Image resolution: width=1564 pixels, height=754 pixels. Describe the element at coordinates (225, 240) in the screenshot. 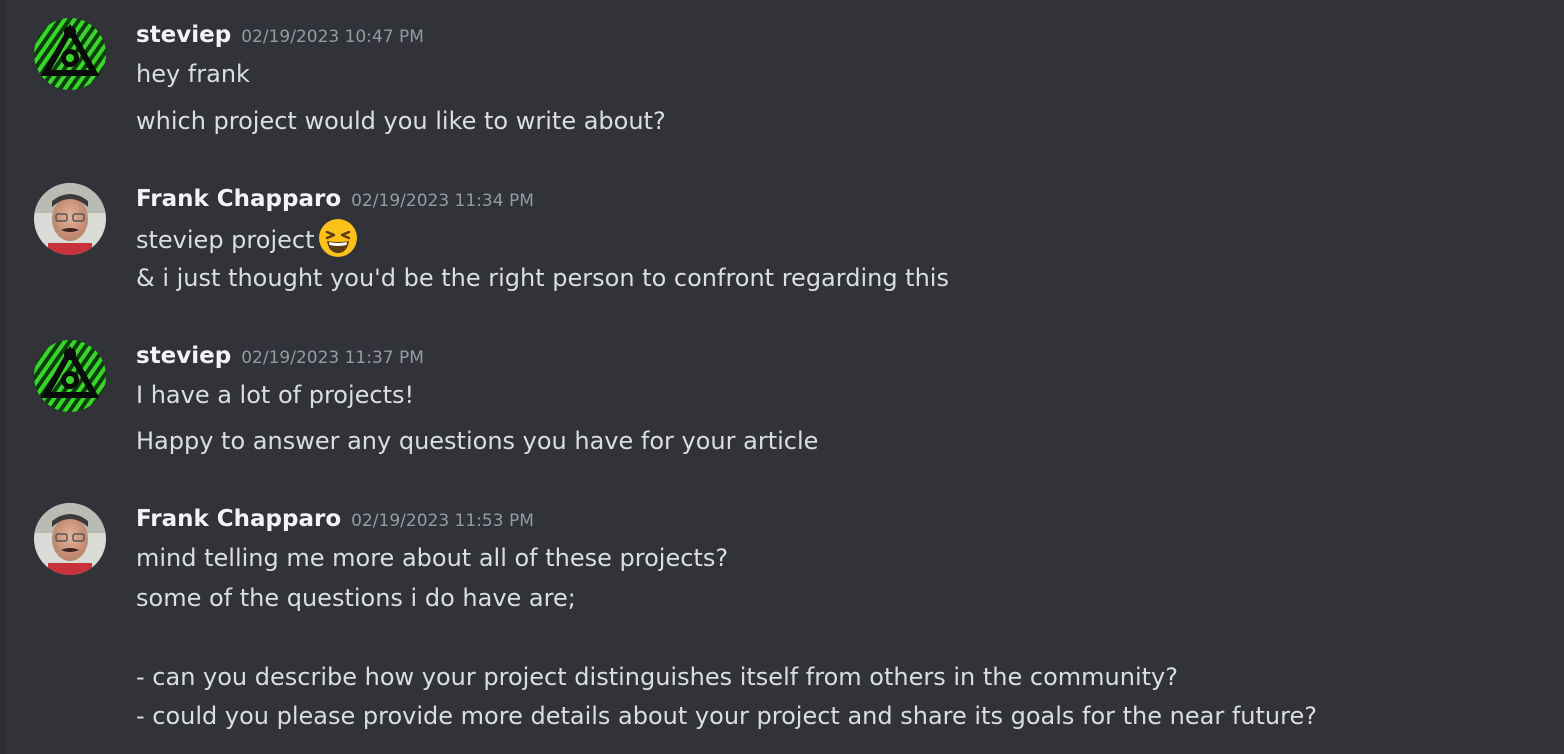

I see `message-text-content: steviep project` at that location.